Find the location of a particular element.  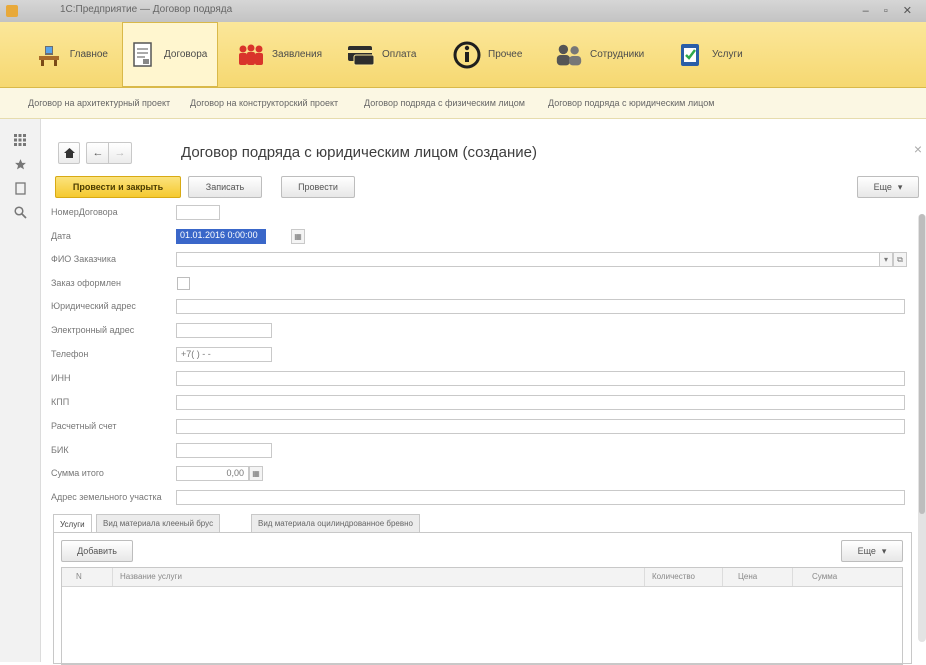

section-applications-label: Заявления is located at coordinates (297, 54).